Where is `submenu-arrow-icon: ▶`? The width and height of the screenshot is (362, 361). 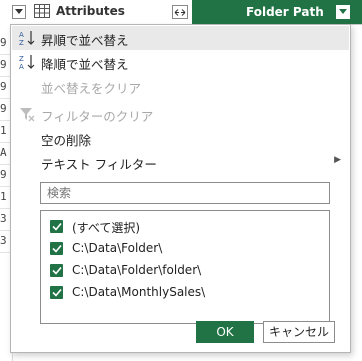
submenu-arrow-icon: ▶ is located at coordinates (337, 160).